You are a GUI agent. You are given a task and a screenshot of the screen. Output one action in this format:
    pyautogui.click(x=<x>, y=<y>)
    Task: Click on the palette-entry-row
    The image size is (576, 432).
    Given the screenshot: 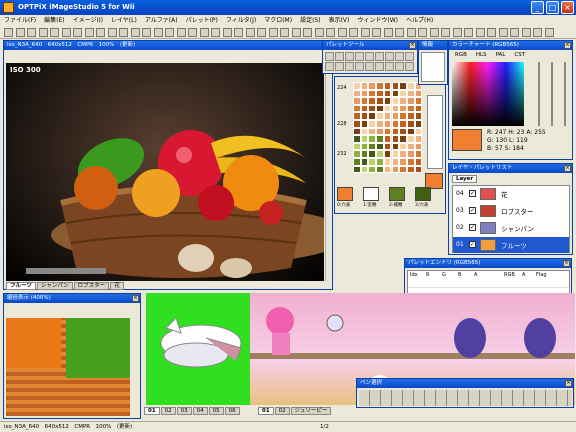 What is the action you would take?
    pyautogui.click(x=488, y=284)
    